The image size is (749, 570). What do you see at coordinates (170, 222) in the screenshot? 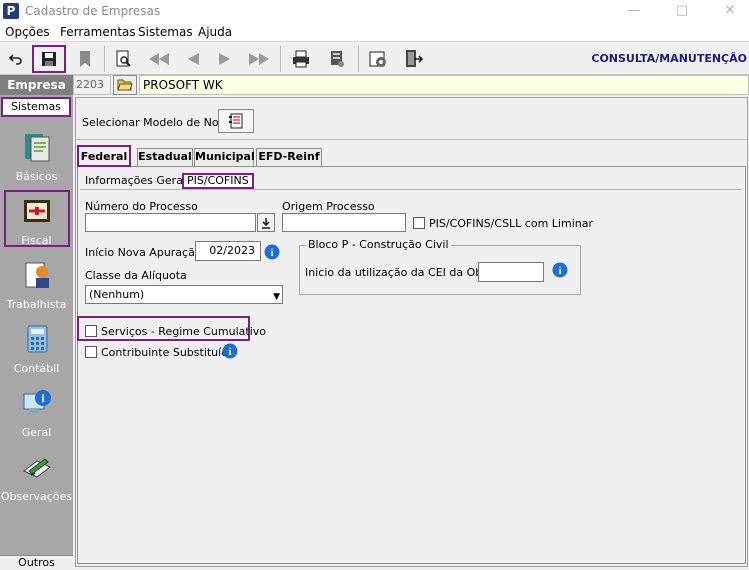
I see `numero-processo-input` at bounding box center [170, 222].